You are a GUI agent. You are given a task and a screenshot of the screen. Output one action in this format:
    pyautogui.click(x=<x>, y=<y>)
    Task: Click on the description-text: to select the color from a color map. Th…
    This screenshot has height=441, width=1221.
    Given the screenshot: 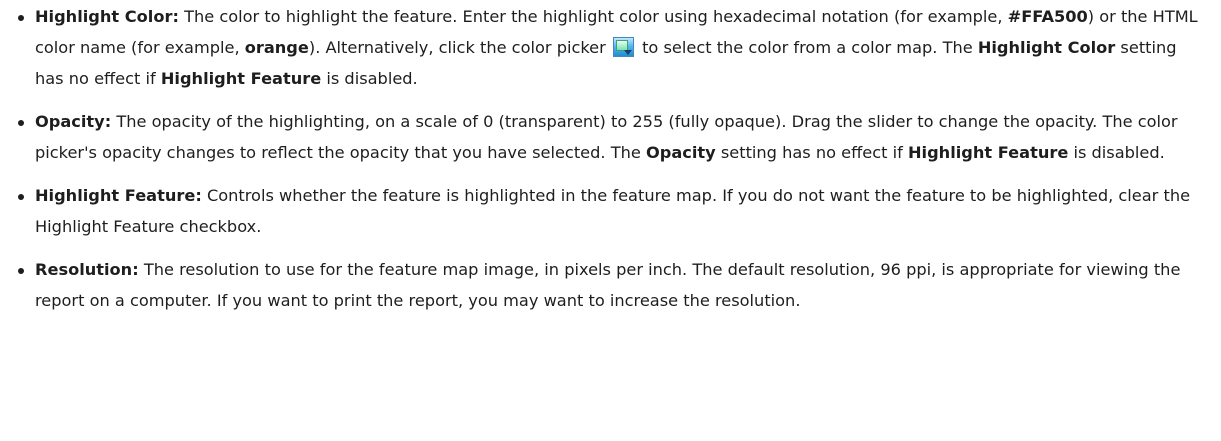 What is the action you would take?
    pyautogui.click(x=807, y=47)
    